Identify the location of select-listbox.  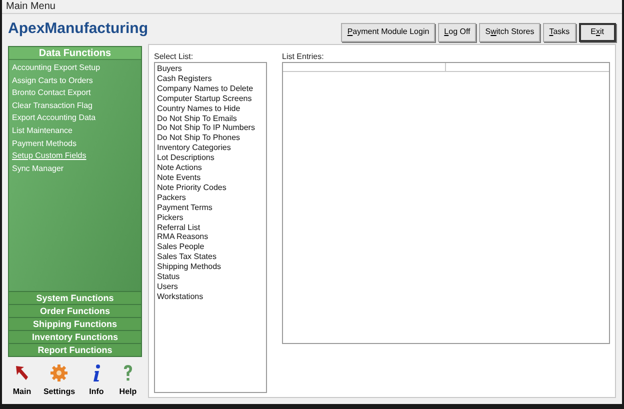
(210, 227).